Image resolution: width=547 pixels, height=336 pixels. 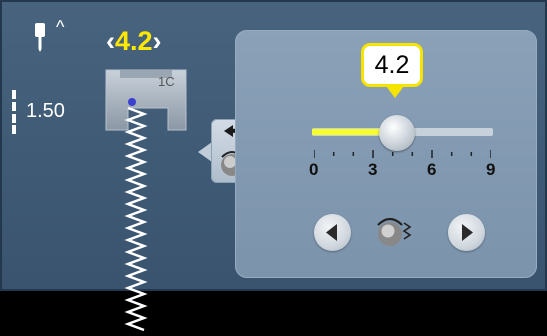 I want to click on width-right-bracket: ›, so click(x=157, y=41).